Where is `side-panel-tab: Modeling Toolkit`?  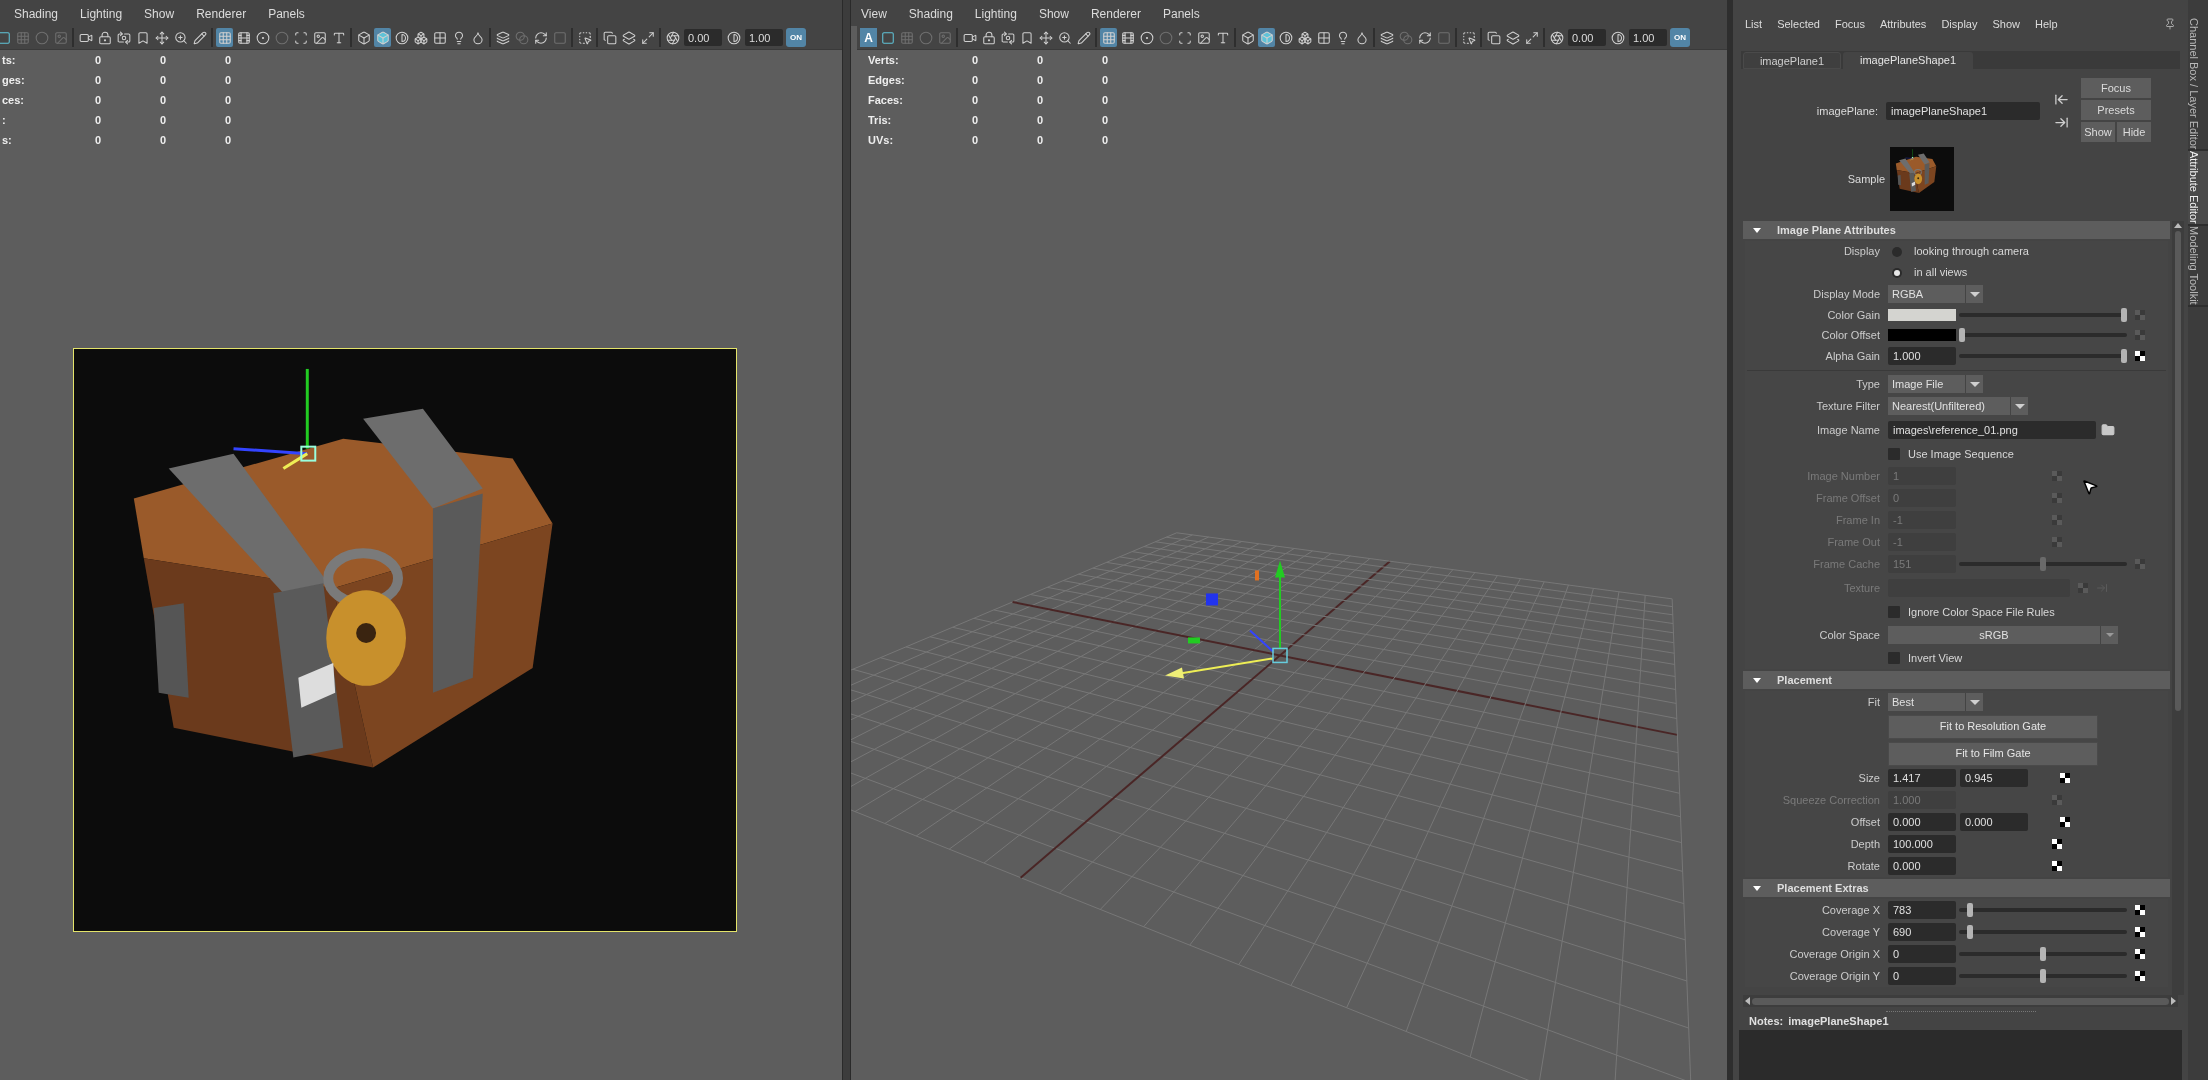
side-panel-tab: Modeling Toolkit is located at coordinates (2198, 266).